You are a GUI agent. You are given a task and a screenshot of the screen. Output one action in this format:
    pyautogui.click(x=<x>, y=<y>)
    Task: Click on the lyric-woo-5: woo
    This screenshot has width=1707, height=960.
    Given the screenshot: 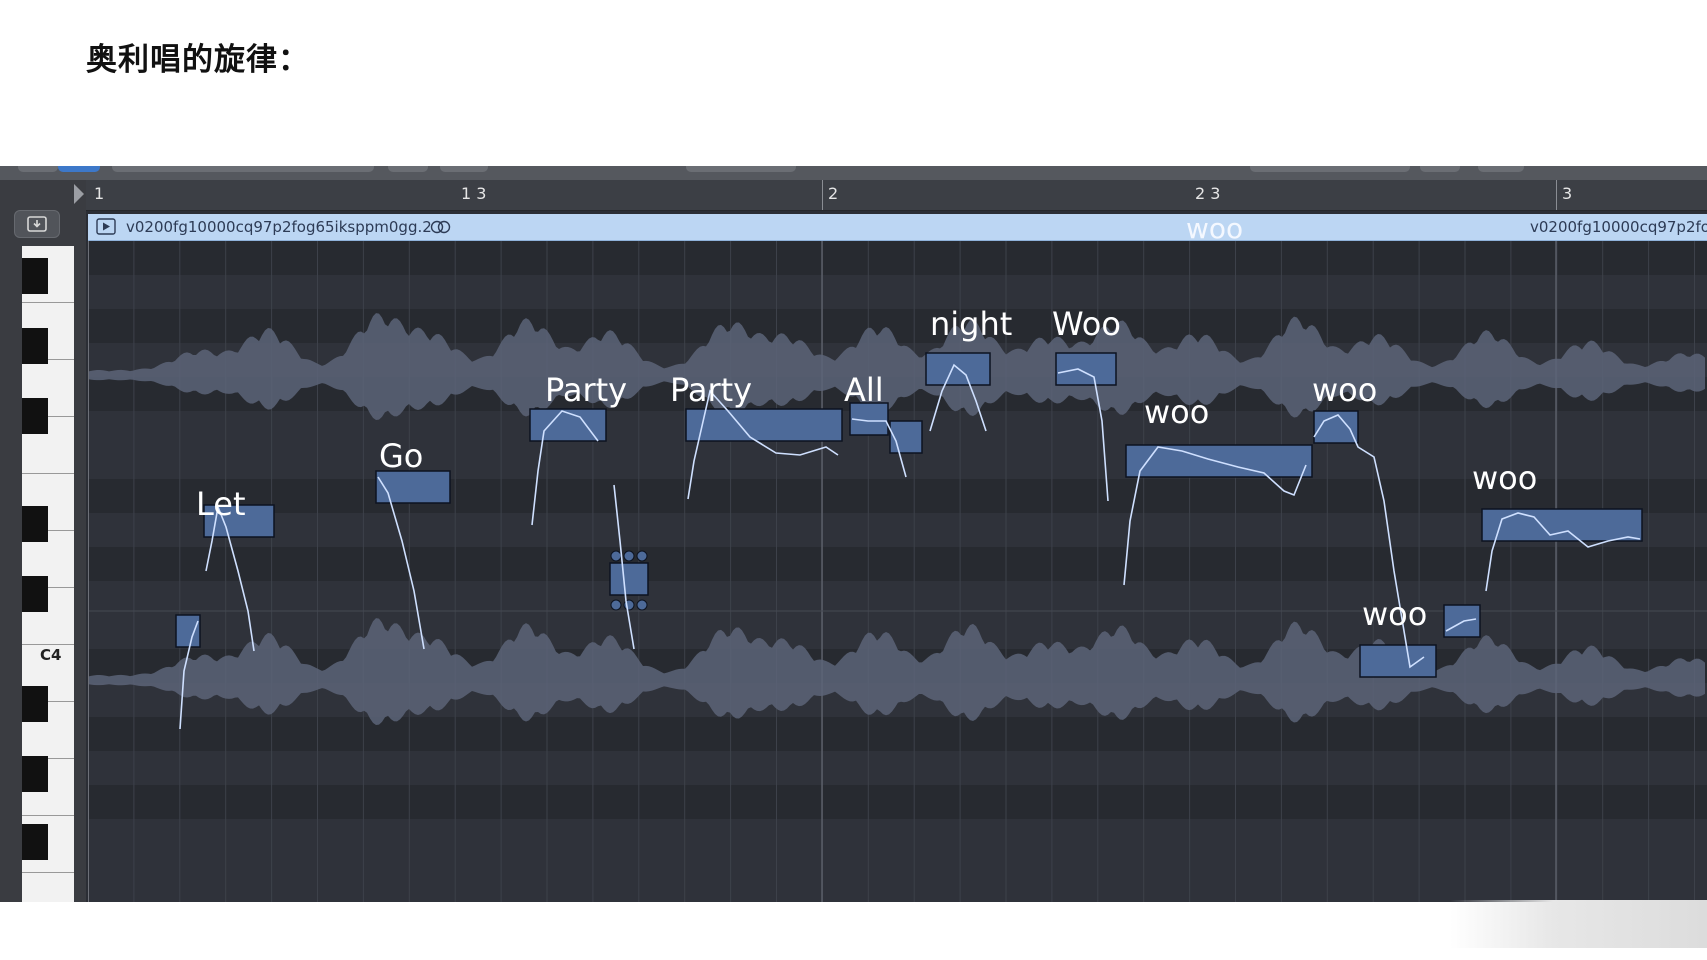 What is the action you would take?
    pyautogui.click(x=1505, y=478)
    